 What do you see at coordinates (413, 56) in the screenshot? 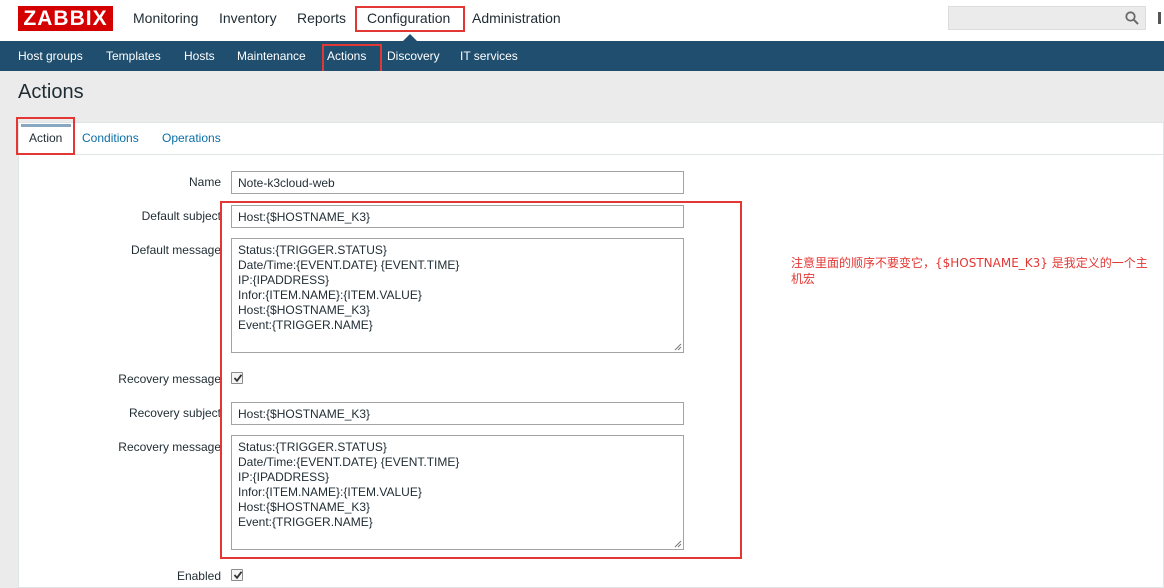
I see `subnav-discovery: Discovery` at bounding box center [413, 56].